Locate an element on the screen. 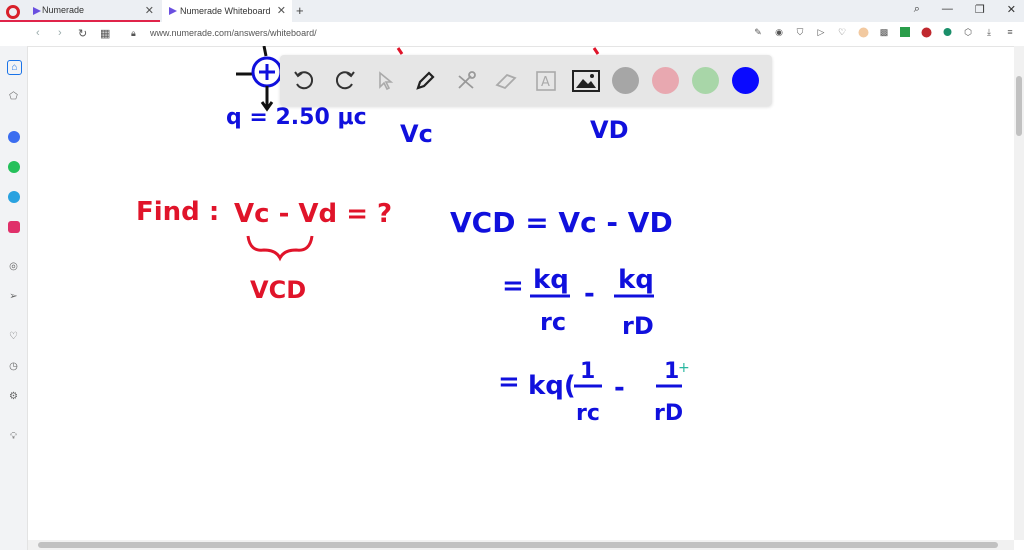  svg-text: 1 is located at coordinates (587, 371).